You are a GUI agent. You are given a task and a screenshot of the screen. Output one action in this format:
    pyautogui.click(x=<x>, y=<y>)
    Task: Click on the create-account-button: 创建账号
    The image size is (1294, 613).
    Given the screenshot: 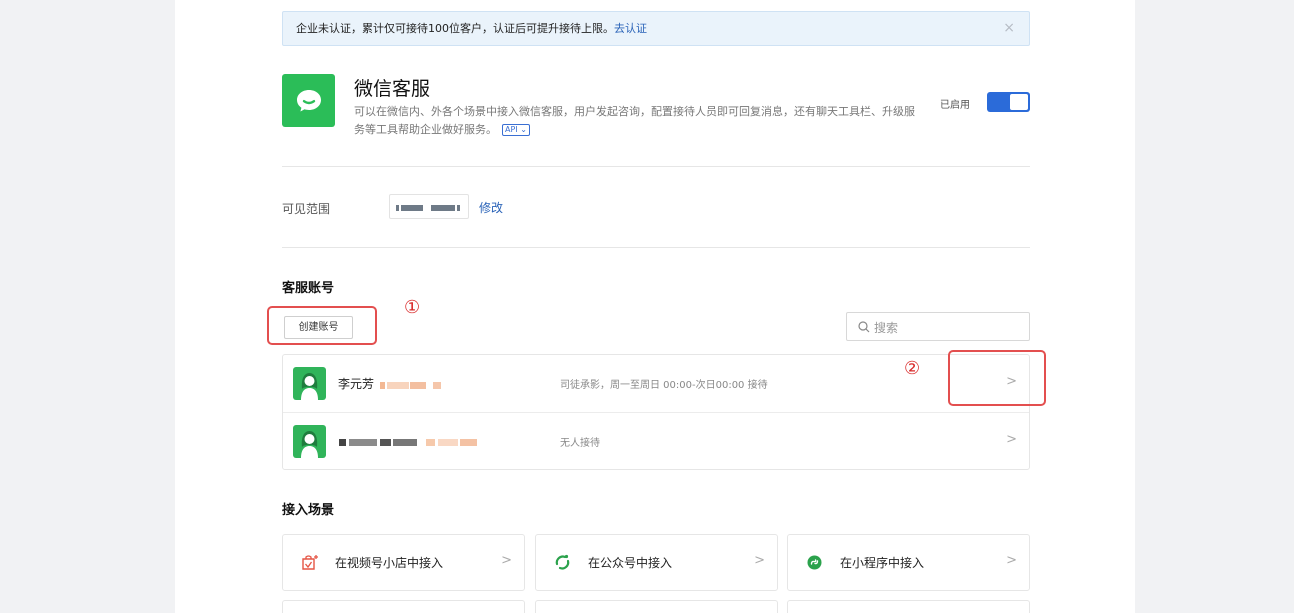 What is the action you would take?
    pyautogui.click(x=318, y=327)
    